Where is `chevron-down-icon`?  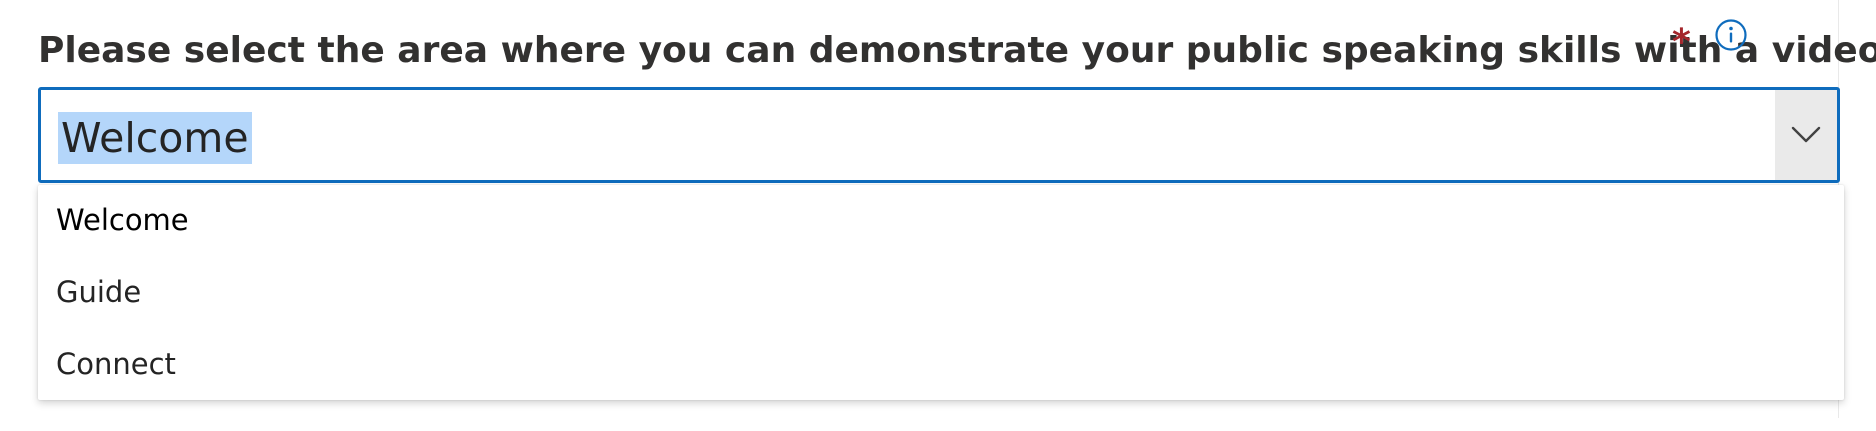 chevron-down-icon is located at coordinates (1806, 134).